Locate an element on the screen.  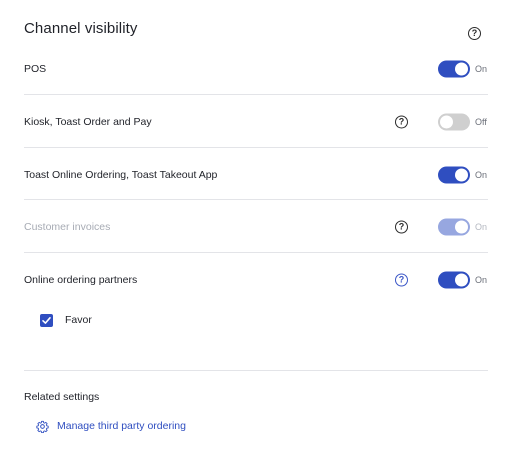
toggle-online-ordering is located at coordinates (454, 175).